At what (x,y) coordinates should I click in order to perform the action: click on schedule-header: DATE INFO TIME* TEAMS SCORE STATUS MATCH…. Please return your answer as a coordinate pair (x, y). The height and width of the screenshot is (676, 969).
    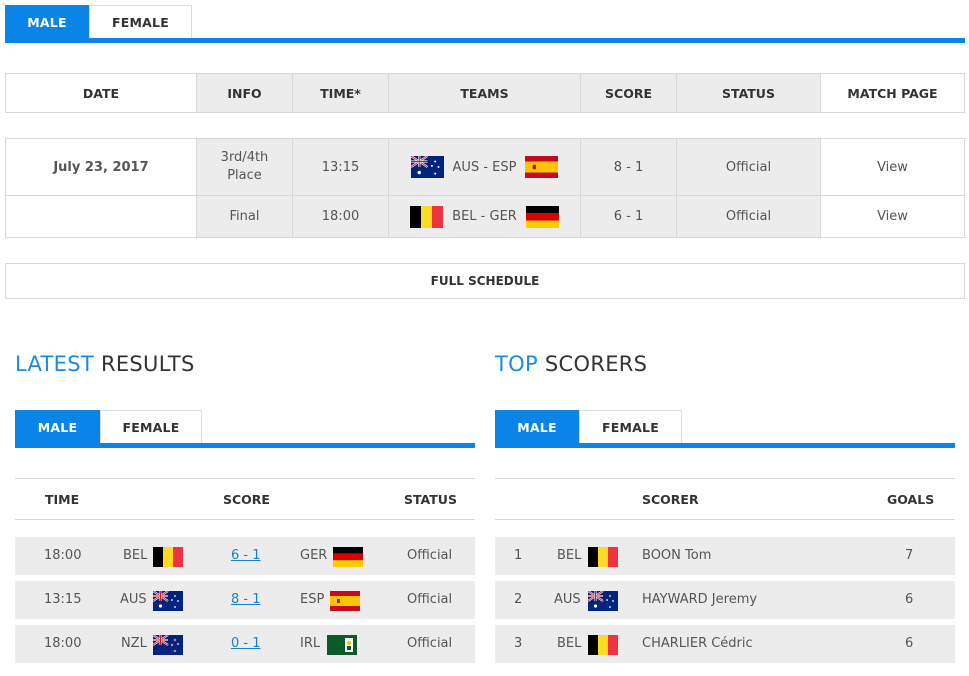
    Looking at the image, I should click on (485, 93).